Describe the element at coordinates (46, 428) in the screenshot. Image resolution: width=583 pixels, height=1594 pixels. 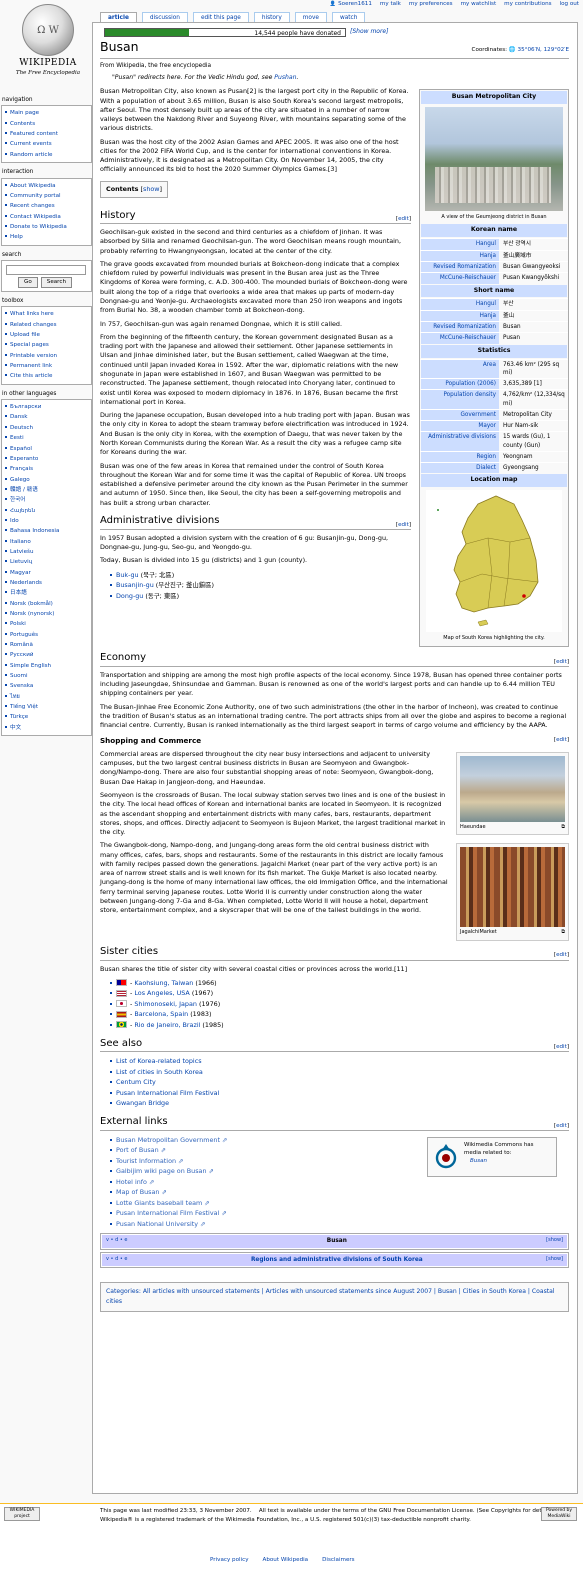
I see `sidebar-item: Deutsch` at that location.